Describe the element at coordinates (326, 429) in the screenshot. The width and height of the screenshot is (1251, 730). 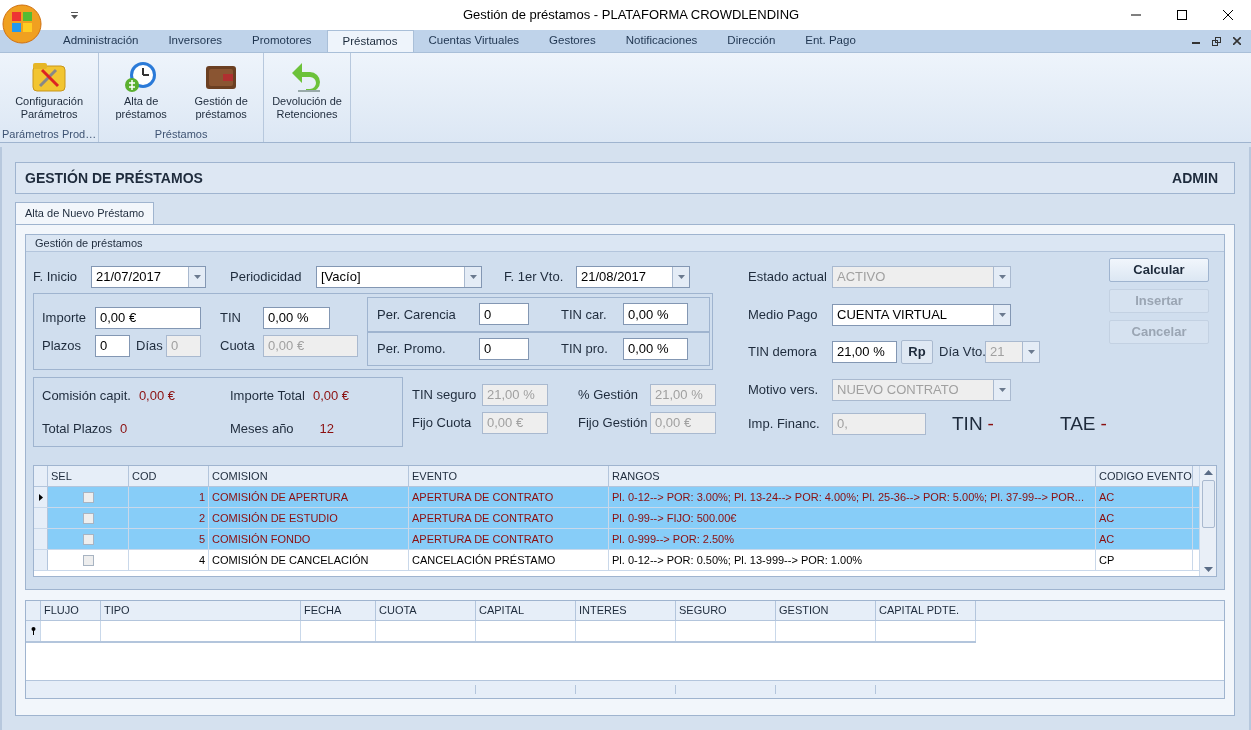
I see `summary-value: 12` at that location.